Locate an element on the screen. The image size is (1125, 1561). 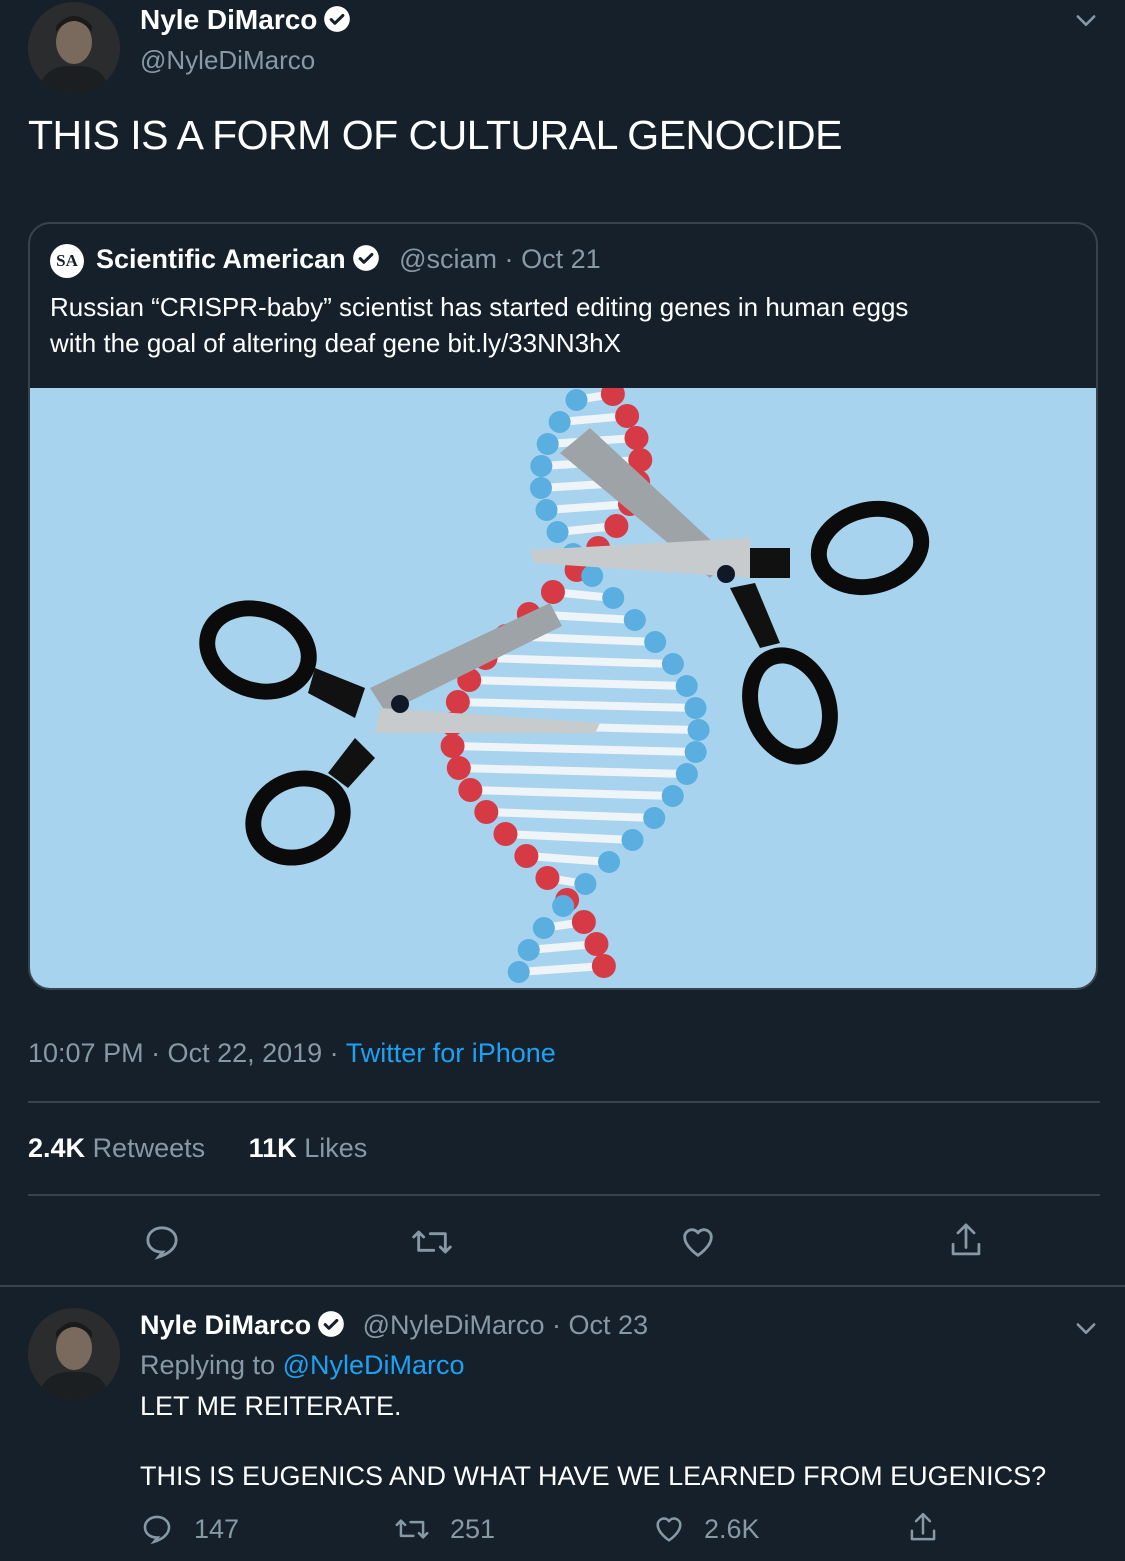
dna-helix is located at coordinates (575, 682).